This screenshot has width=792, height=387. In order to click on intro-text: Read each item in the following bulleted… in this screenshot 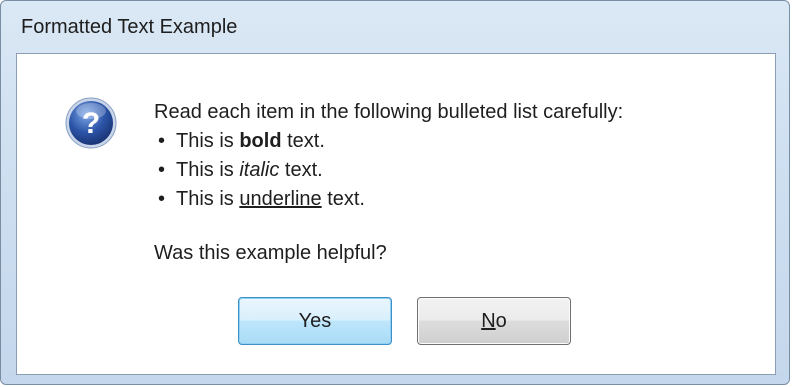, I will do `click(389, 112)`.